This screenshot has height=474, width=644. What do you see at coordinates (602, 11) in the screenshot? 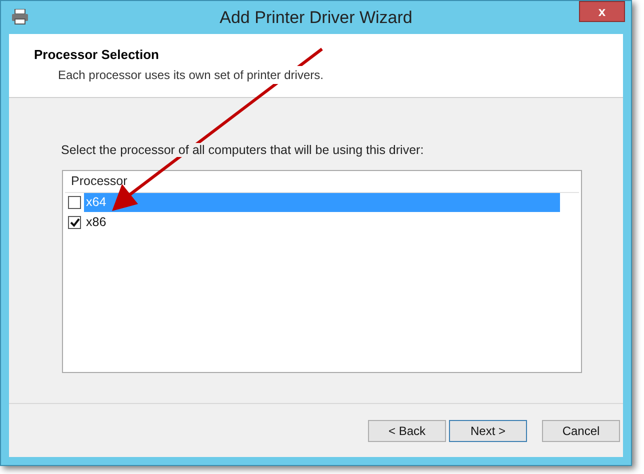
I see `close-button: x` at bounding box center [602, 11].